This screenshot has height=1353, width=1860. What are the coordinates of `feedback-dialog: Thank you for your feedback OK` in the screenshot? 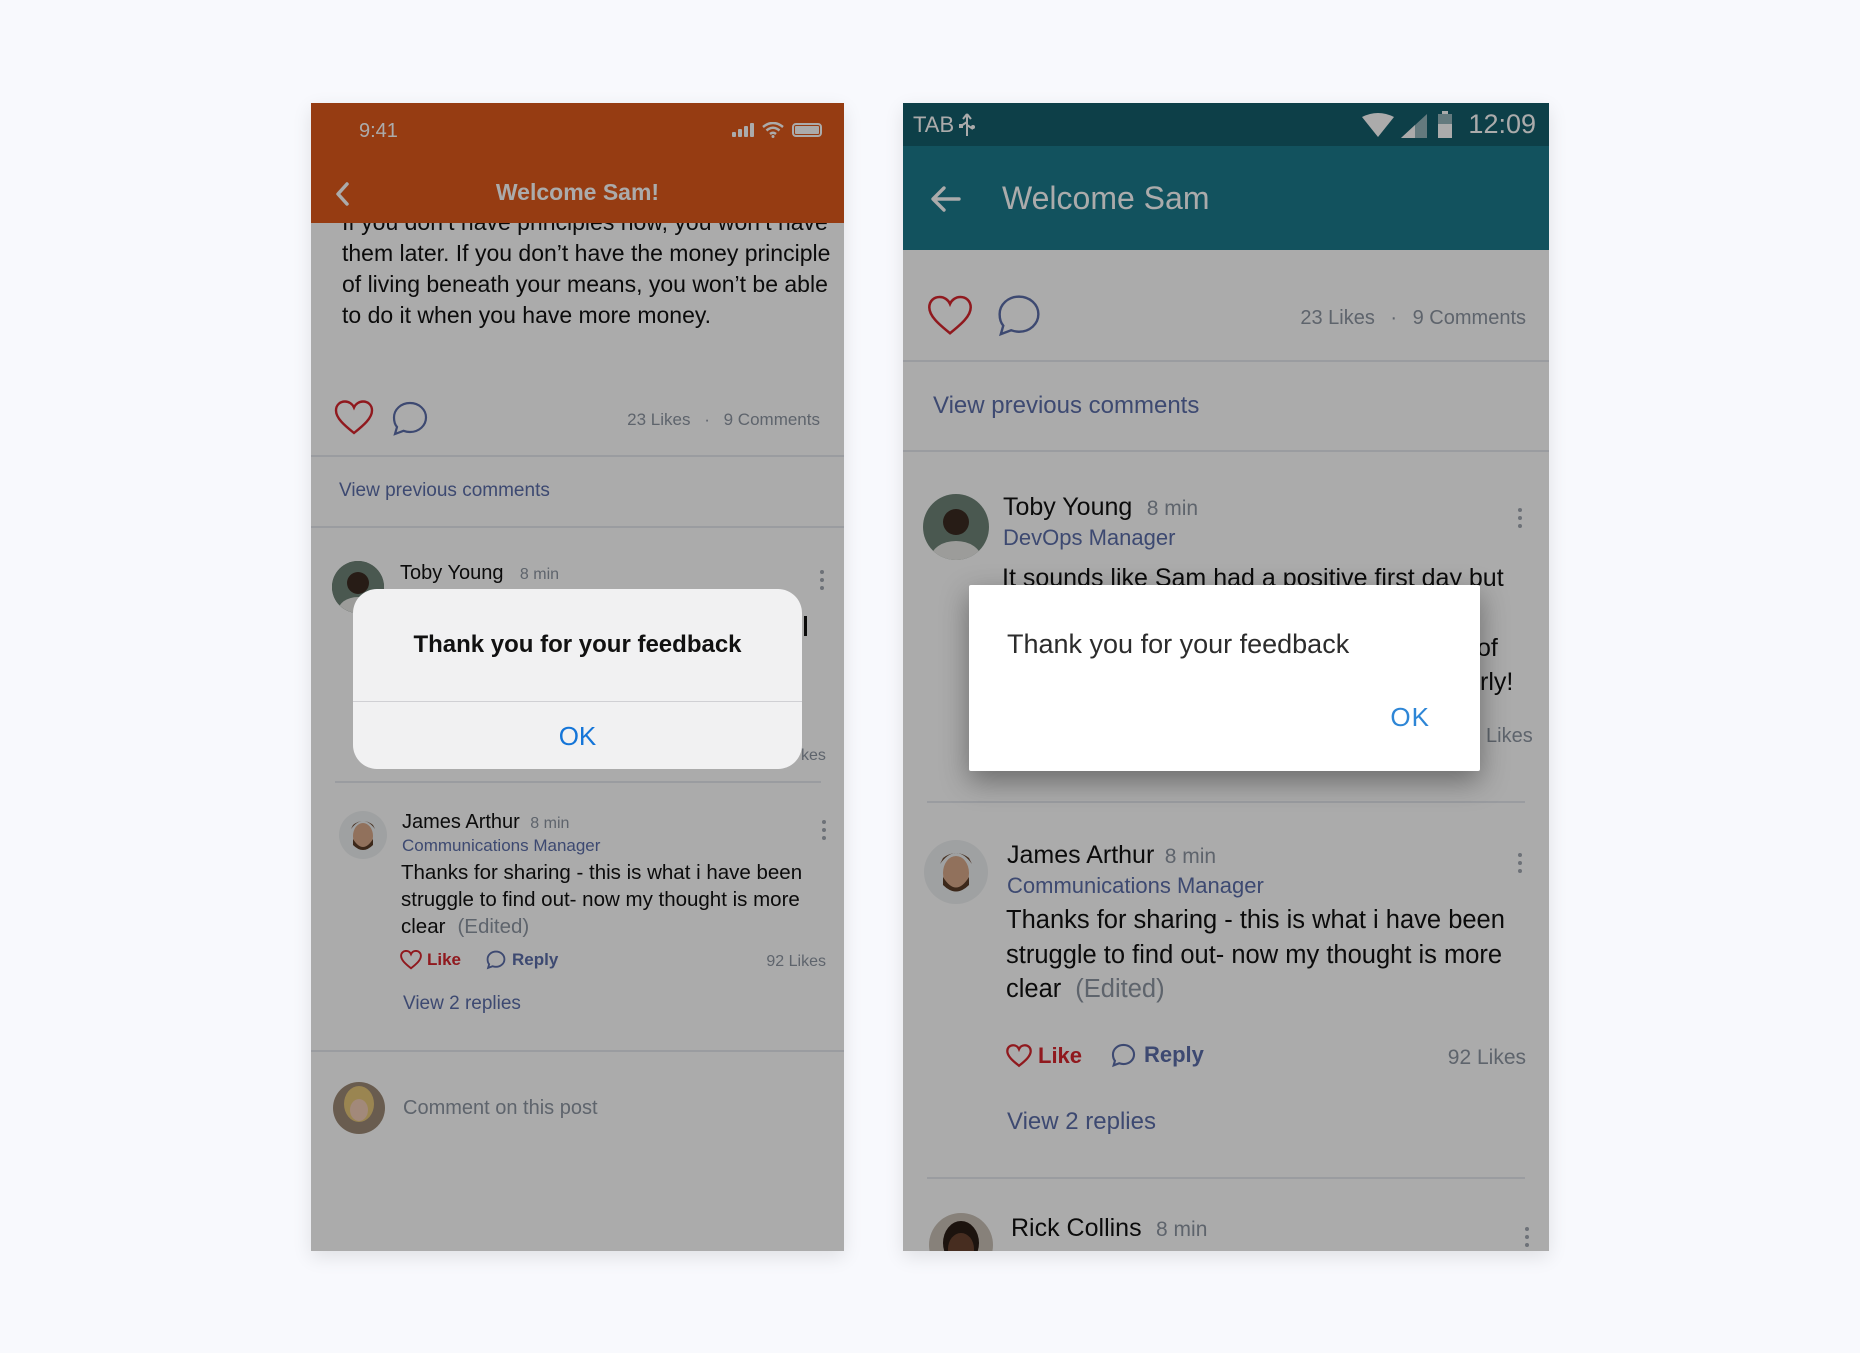 It's located at (1224, 678).